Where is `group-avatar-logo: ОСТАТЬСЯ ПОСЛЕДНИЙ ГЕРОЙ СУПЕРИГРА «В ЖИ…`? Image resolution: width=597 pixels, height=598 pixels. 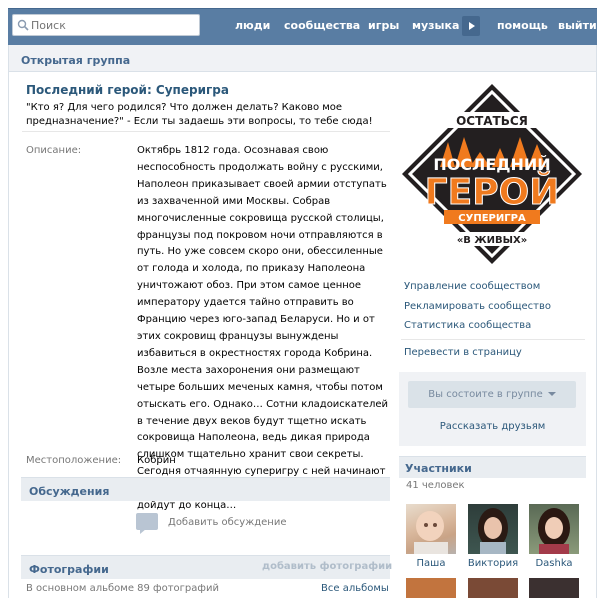
group-avatar-logo: ОСТАТЬСЯ ПОСЛЕДНИЙ ГЕРОЙ СУПЕРИГРА «В ЖИ… is located at coordinates (492, 174).